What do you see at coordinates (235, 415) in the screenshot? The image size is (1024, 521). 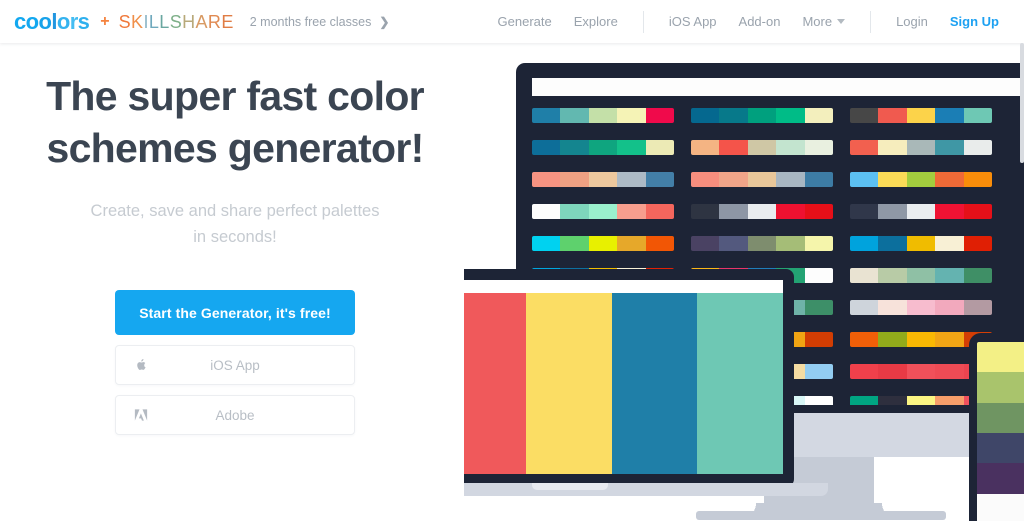 I see `adobe-button: Adobe` at bounding box center [235, 415].